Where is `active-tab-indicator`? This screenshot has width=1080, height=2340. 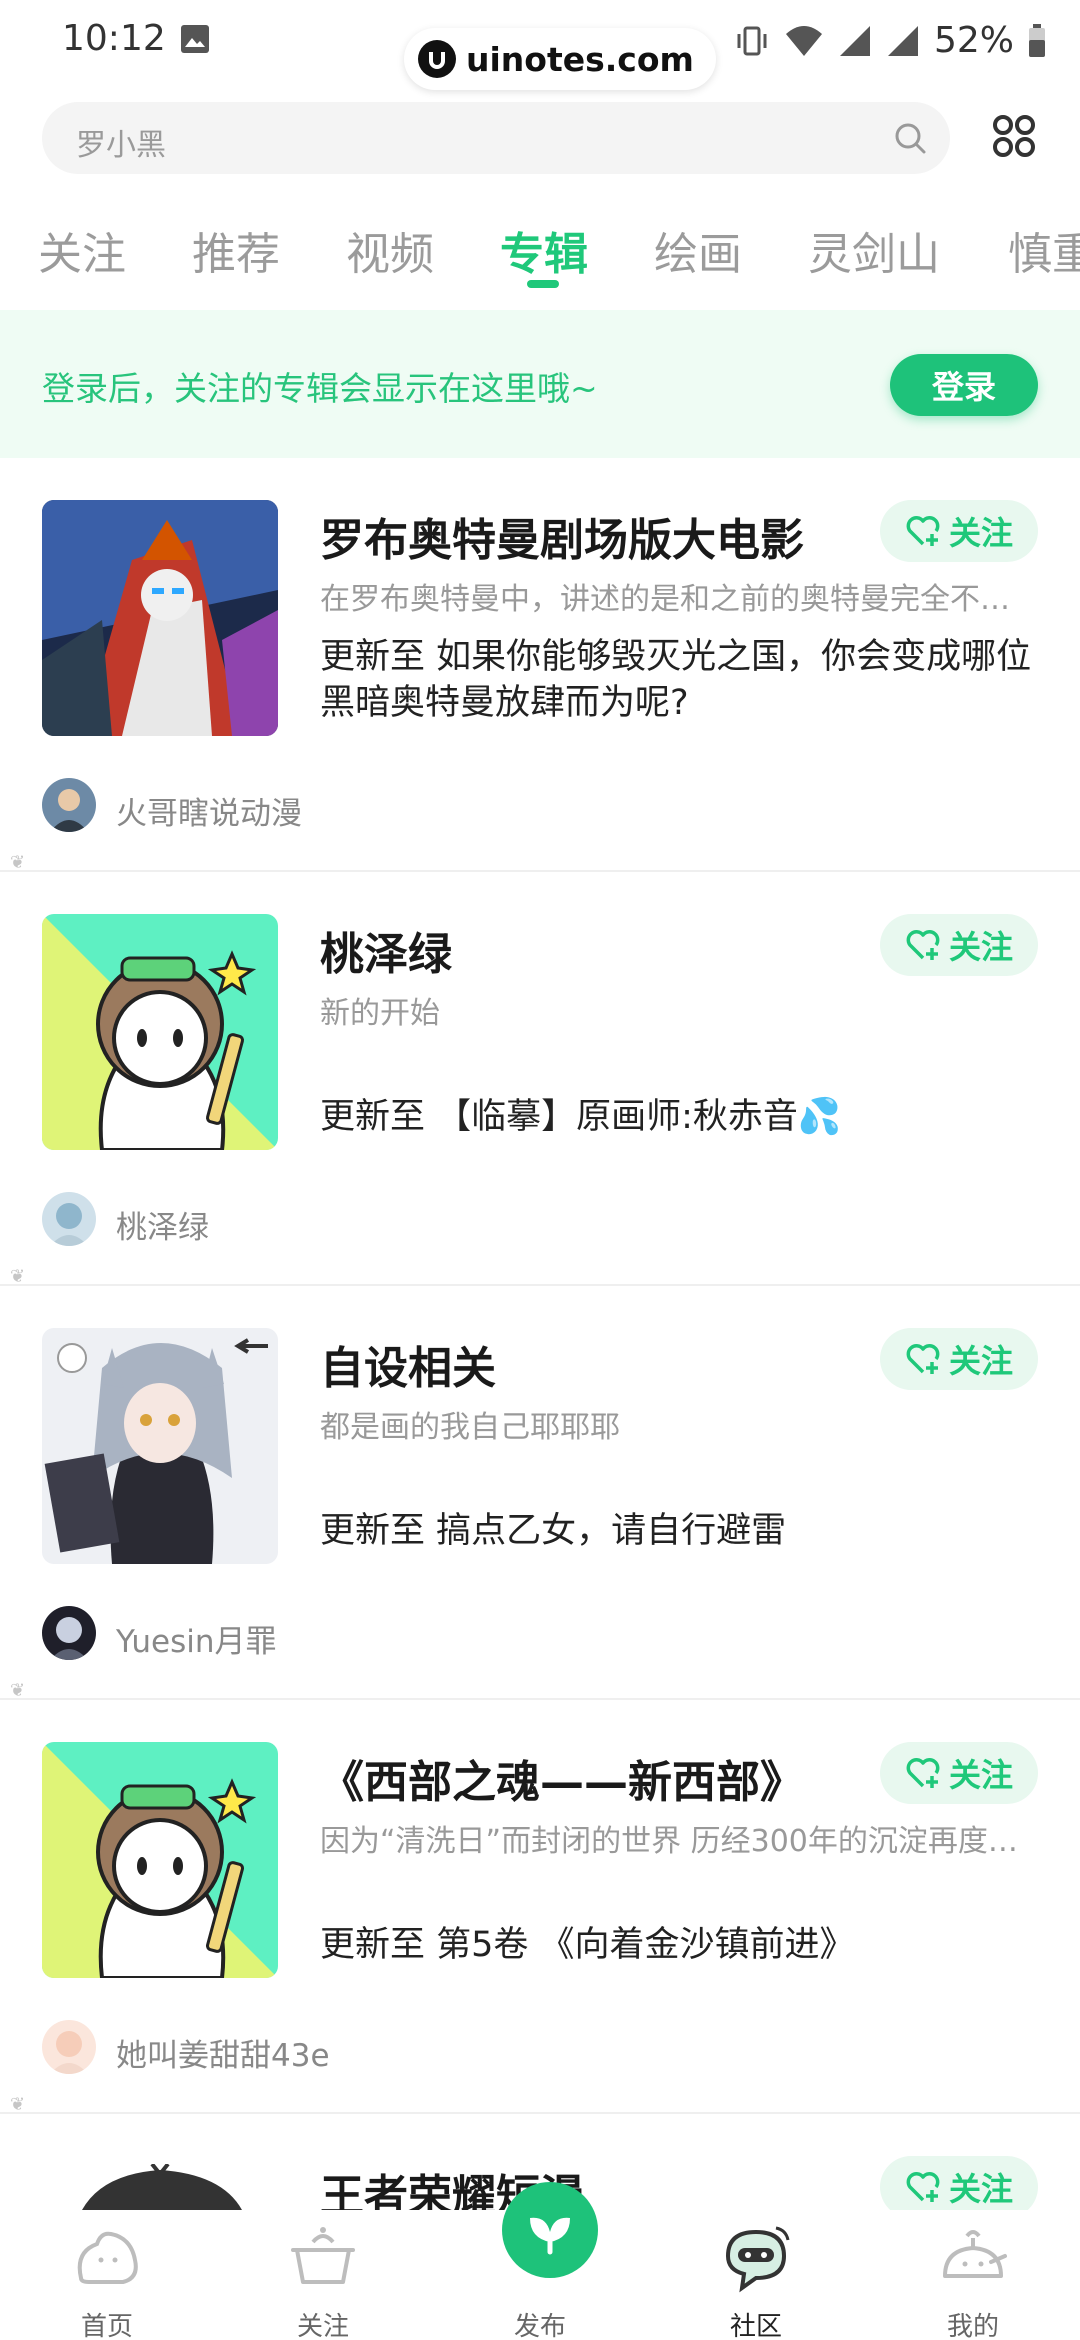 active-tab-indicator is located at coordinates (543, 284).